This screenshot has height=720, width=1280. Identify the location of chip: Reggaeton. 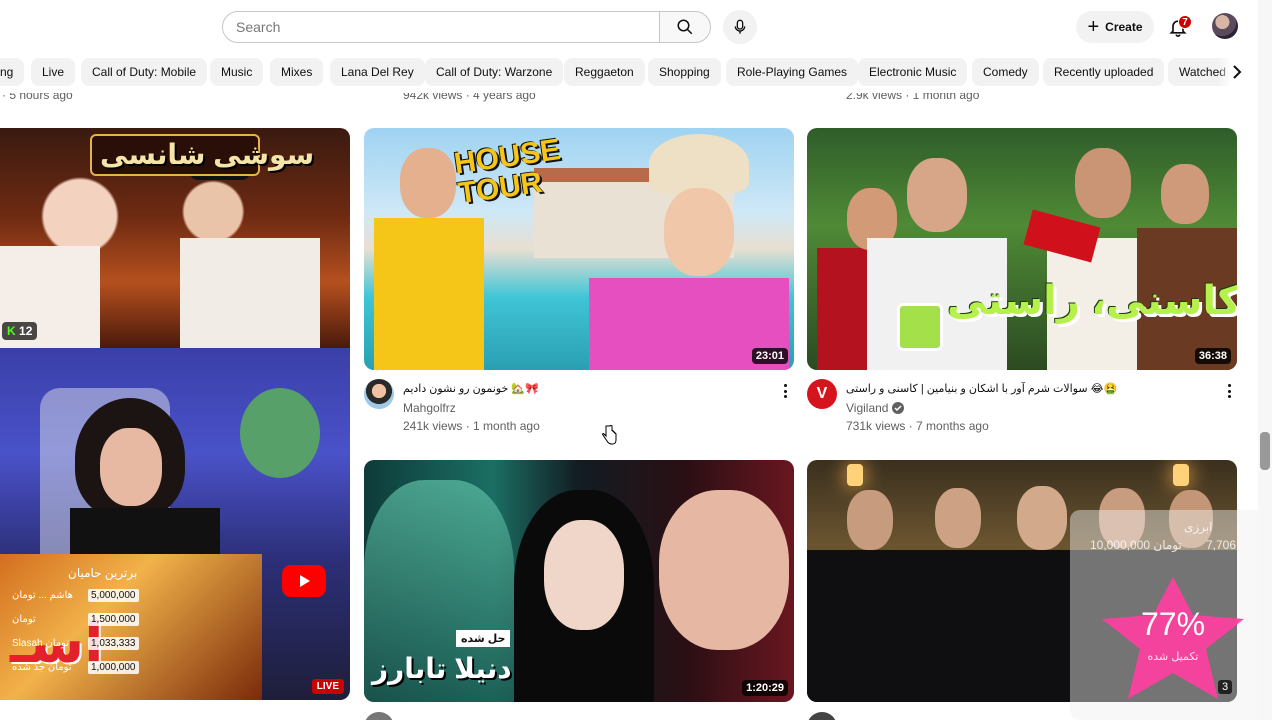
(604, 72).